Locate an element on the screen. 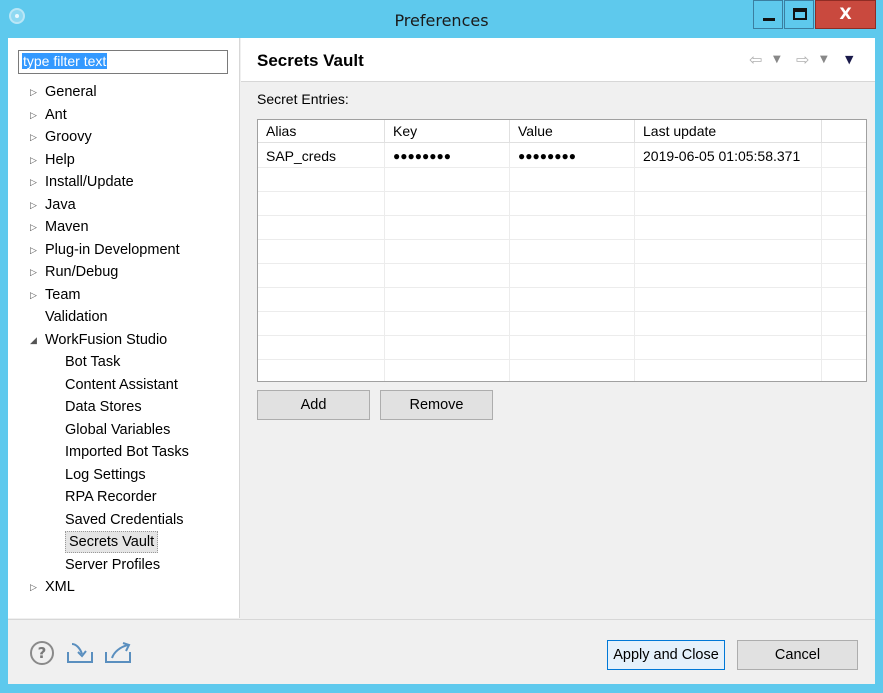  close-icon: X is located at coordinates (845, 13).